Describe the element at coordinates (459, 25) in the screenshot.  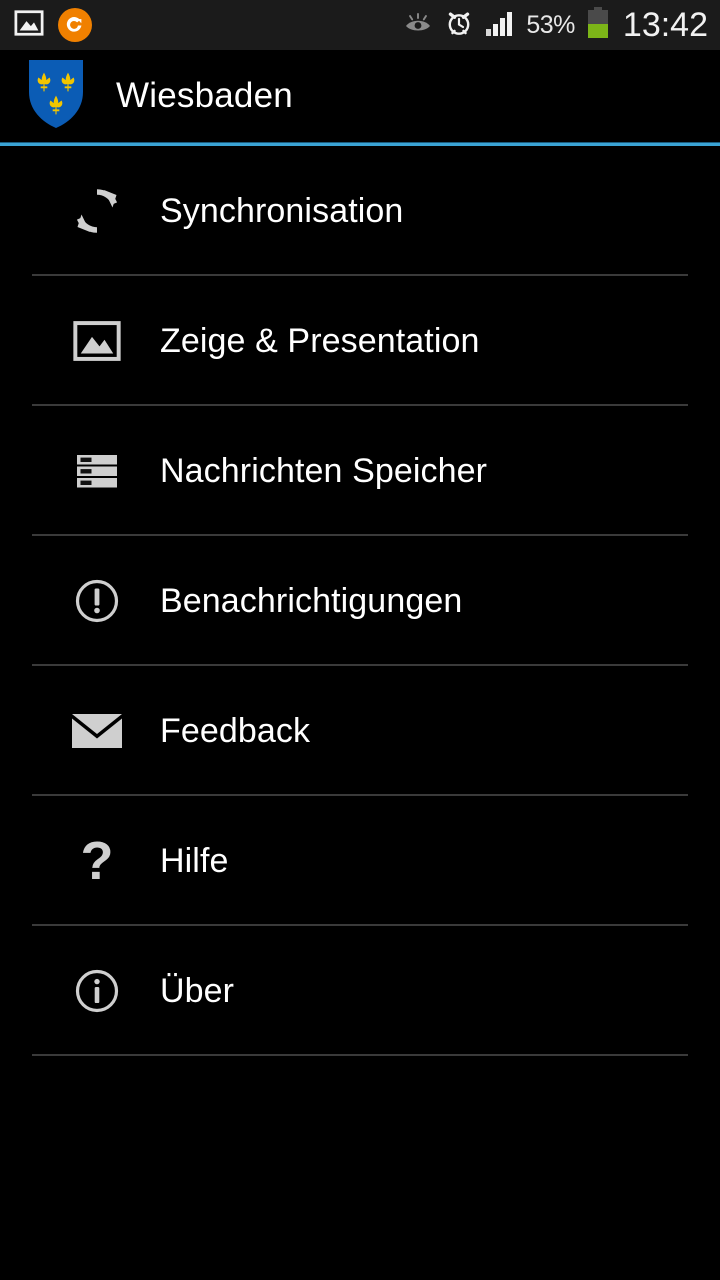
I see `alarm-clock-icon` at that location.